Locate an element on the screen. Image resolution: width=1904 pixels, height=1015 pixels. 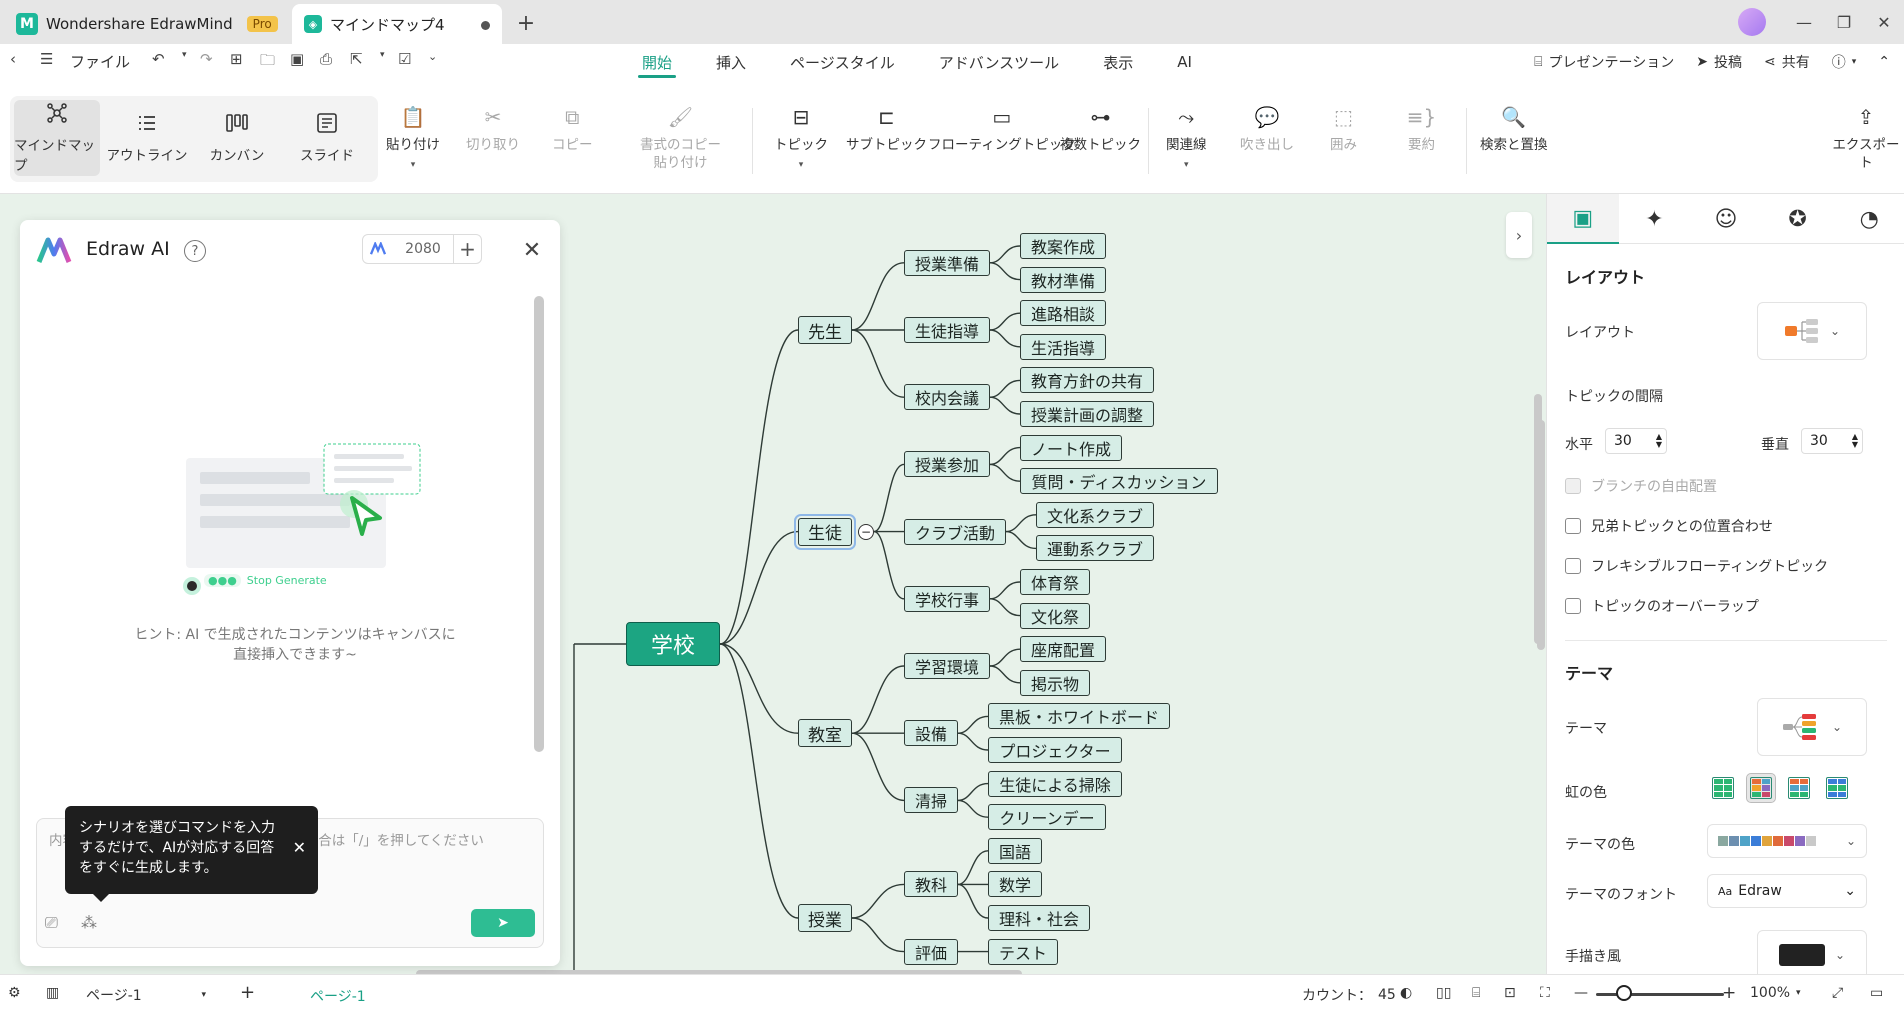
root-topic: 学校 is located at coordinates (673, 644).